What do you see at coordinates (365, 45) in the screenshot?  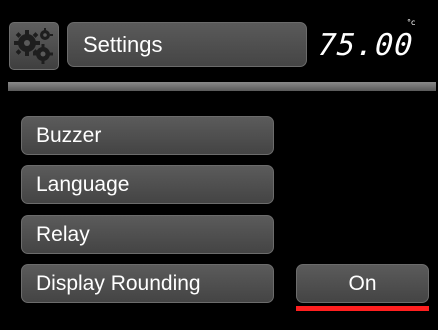 I see `temperature-readout: 75.00` at bounding box center [365, 45].